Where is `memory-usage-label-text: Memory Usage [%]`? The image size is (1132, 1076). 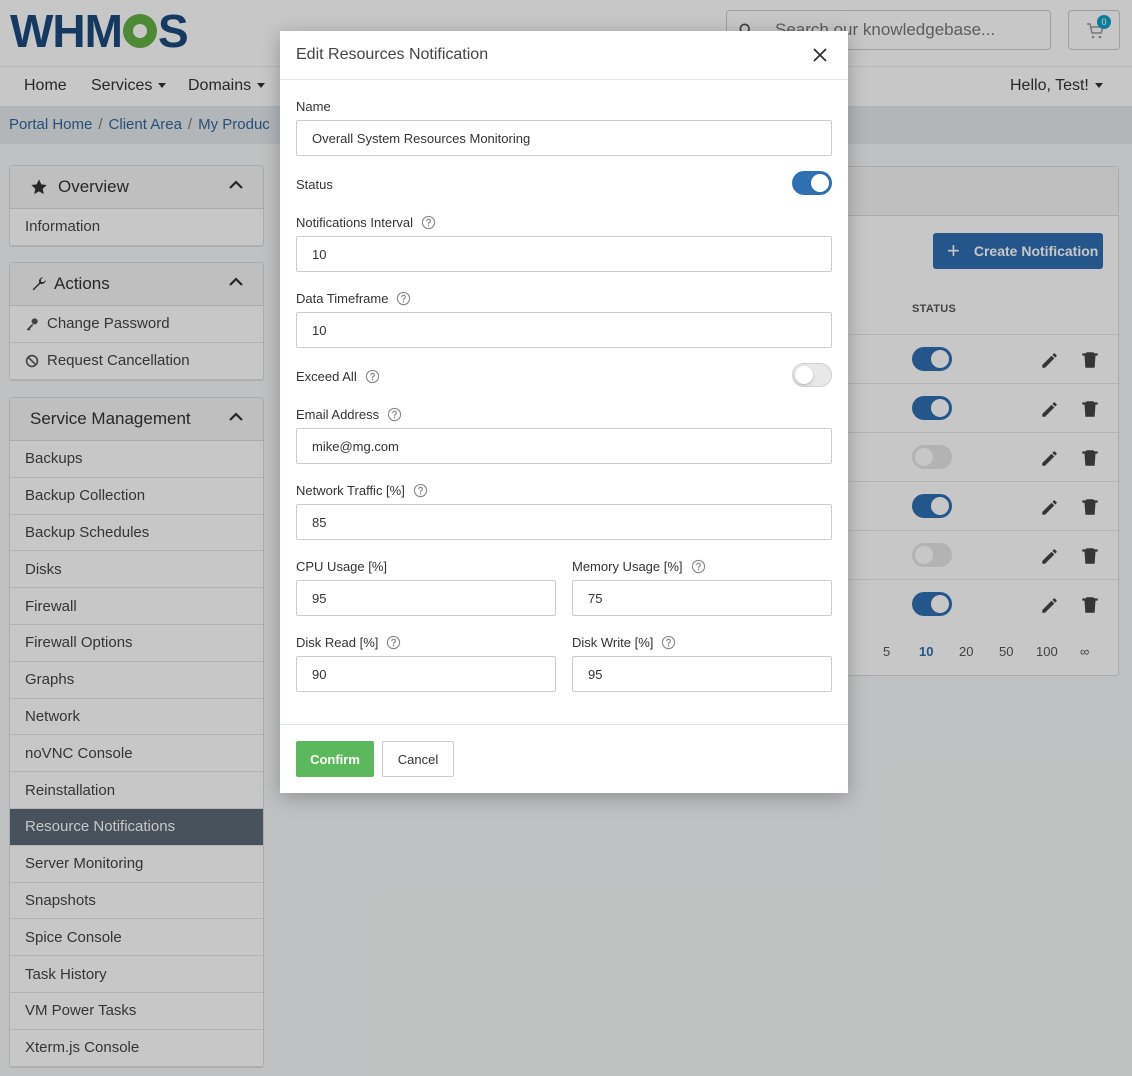
memory-usage-label-text: Memory Usage [%] is located at coordinates (627, 566).